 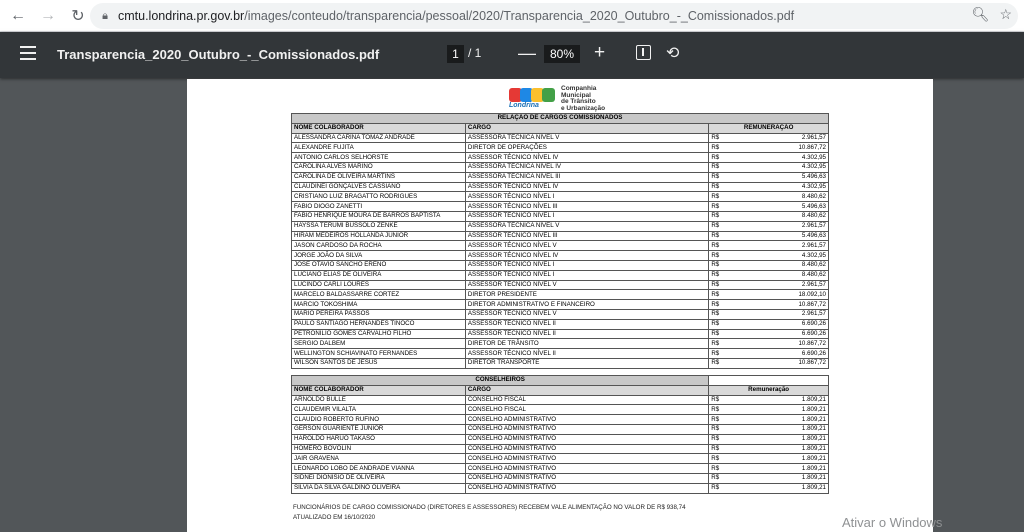 I want to click on bookmark-star-icon: ☆, so click(x=1005, y=14).